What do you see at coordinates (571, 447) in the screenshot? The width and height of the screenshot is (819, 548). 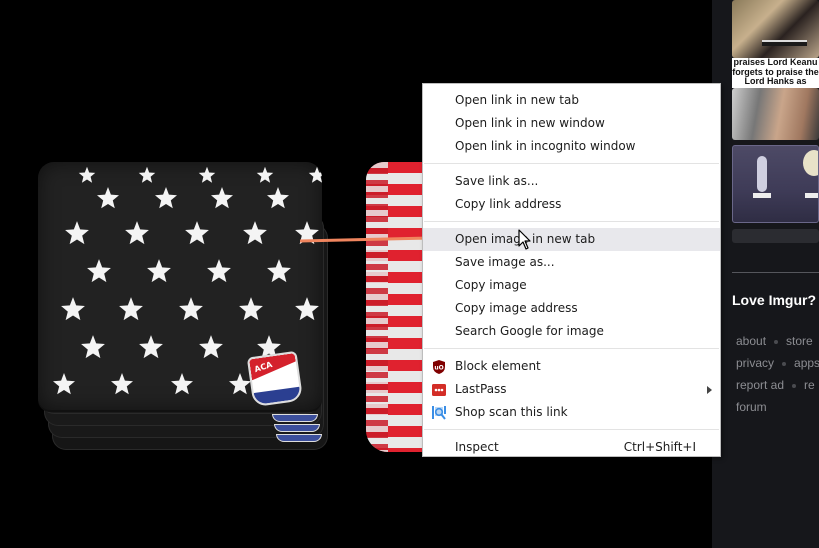 I see `menu-item-inspect: Inspect Ctrl+Shift+I` at bounding box center [571, 447].